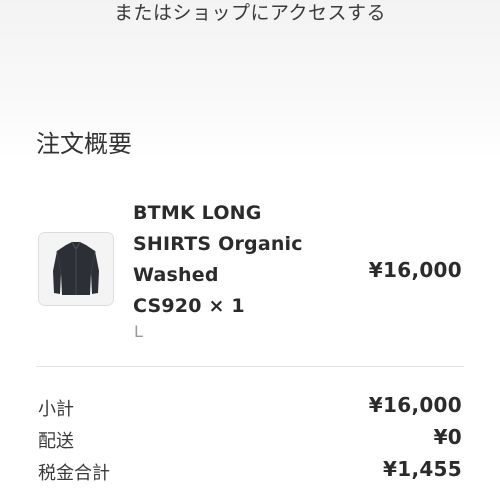  Describe the element at coordinates (250, 12) in the screenshot. I see `visit-shop-link: またはショップにアクセスする` at that location.